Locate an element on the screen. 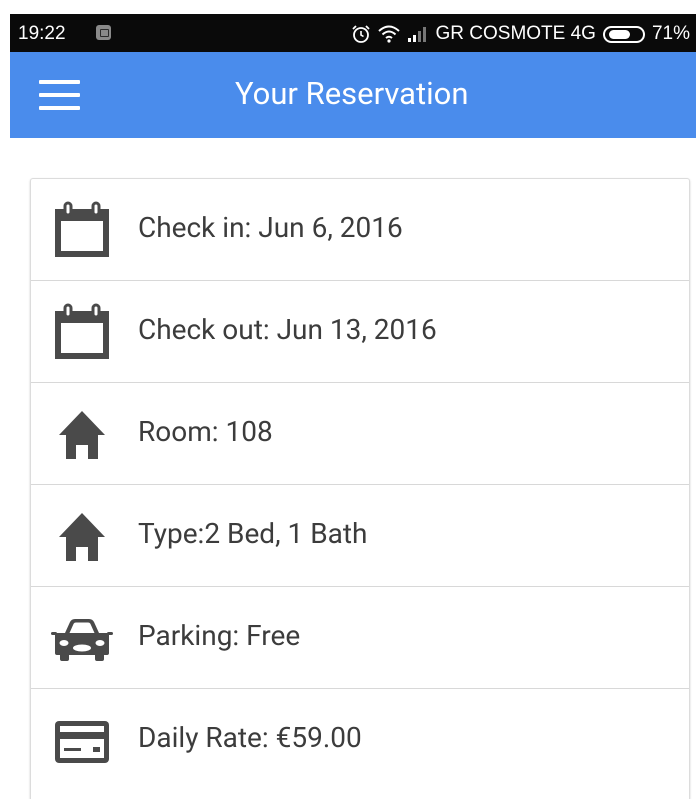 This screenshot has width=696, height=799. room-label: Room: 108 is located at coordinates (205, 431).